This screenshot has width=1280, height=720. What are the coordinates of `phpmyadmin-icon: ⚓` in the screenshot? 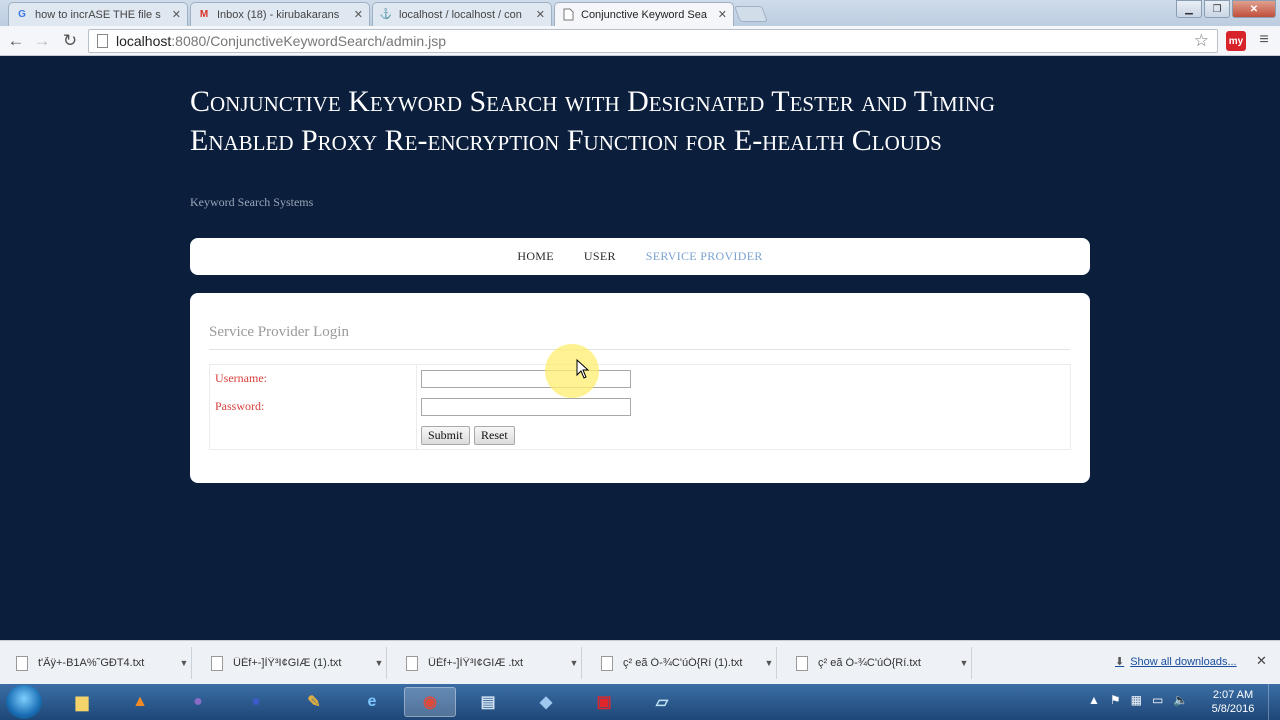 It's located at (386, 14).